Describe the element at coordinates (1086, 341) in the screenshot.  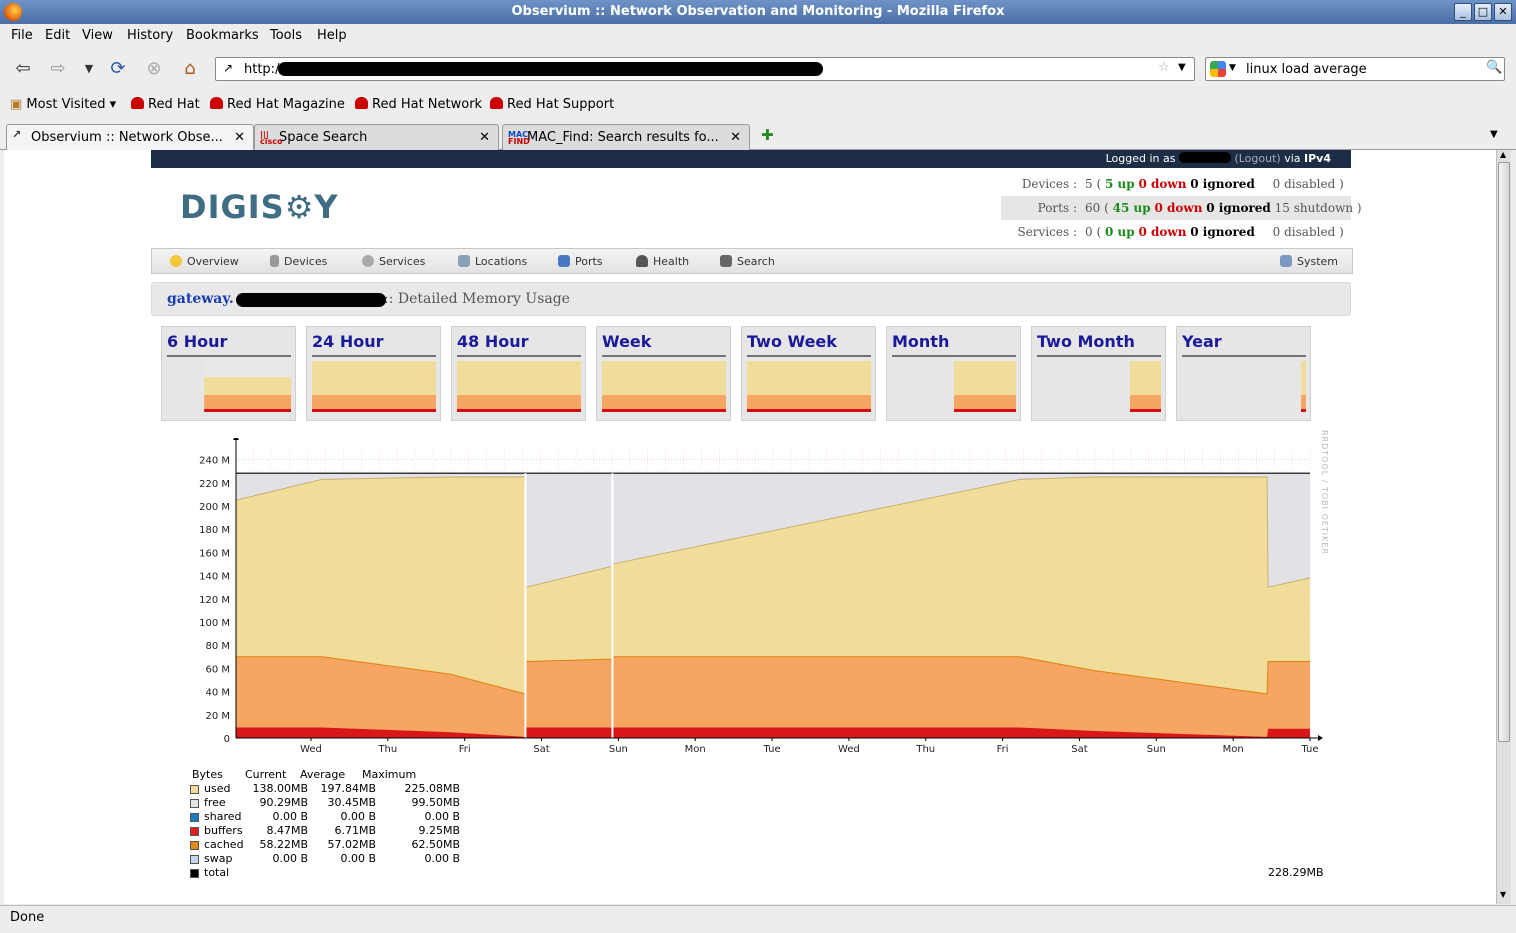
I see `period-label: Two Month` at that location.